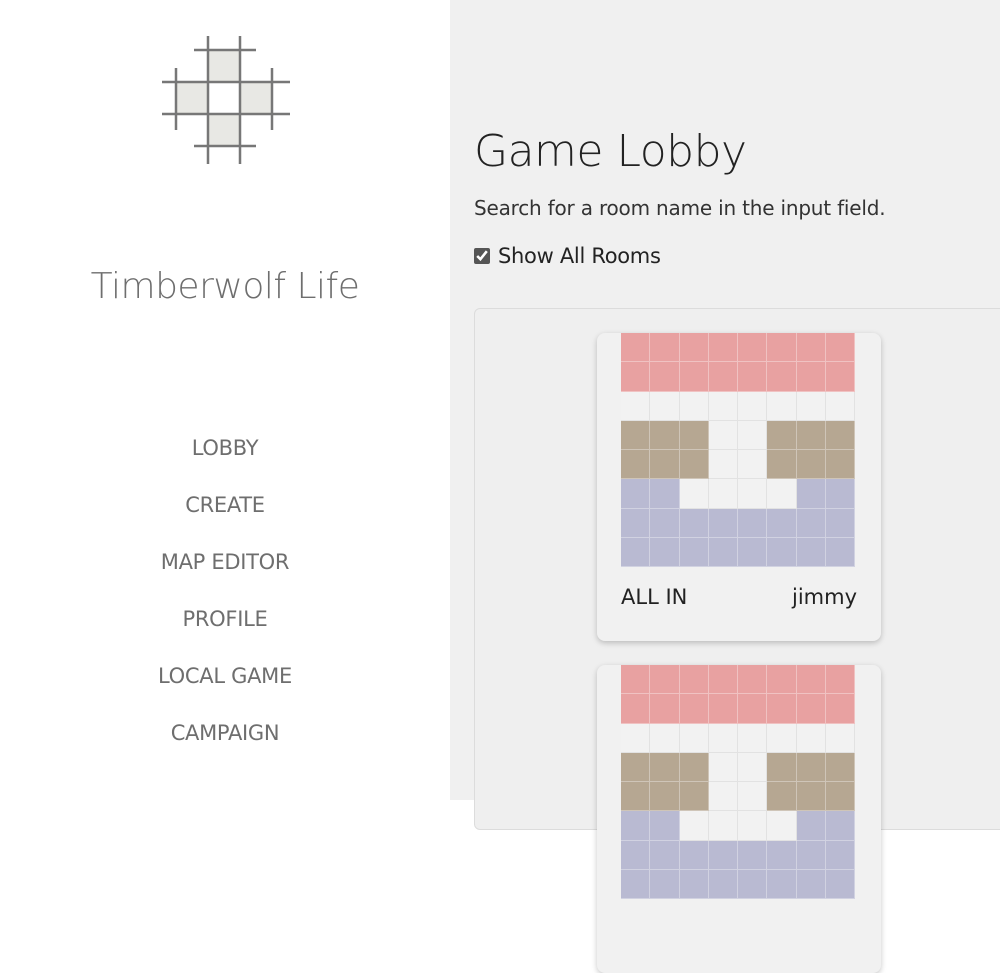 This screenshot has width=1000, height=973. I want to click on room-status: ALL IN, so click(654, 597).